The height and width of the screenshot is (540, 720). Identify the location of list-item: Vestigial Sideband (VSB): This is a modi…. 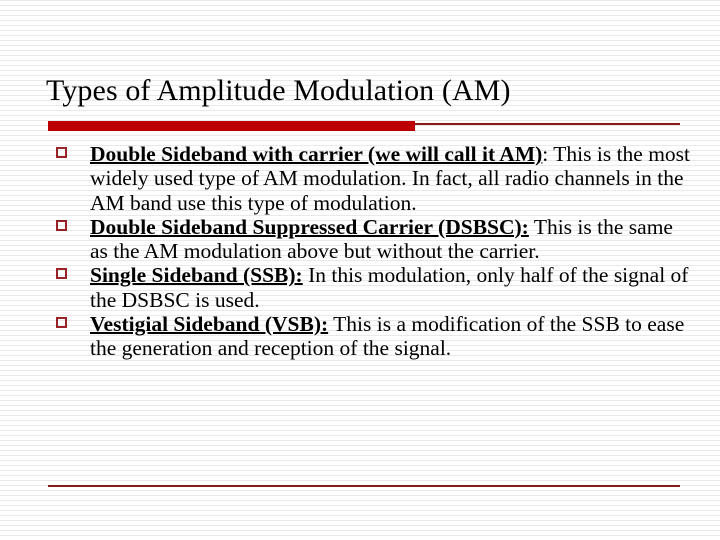
(370, 336).